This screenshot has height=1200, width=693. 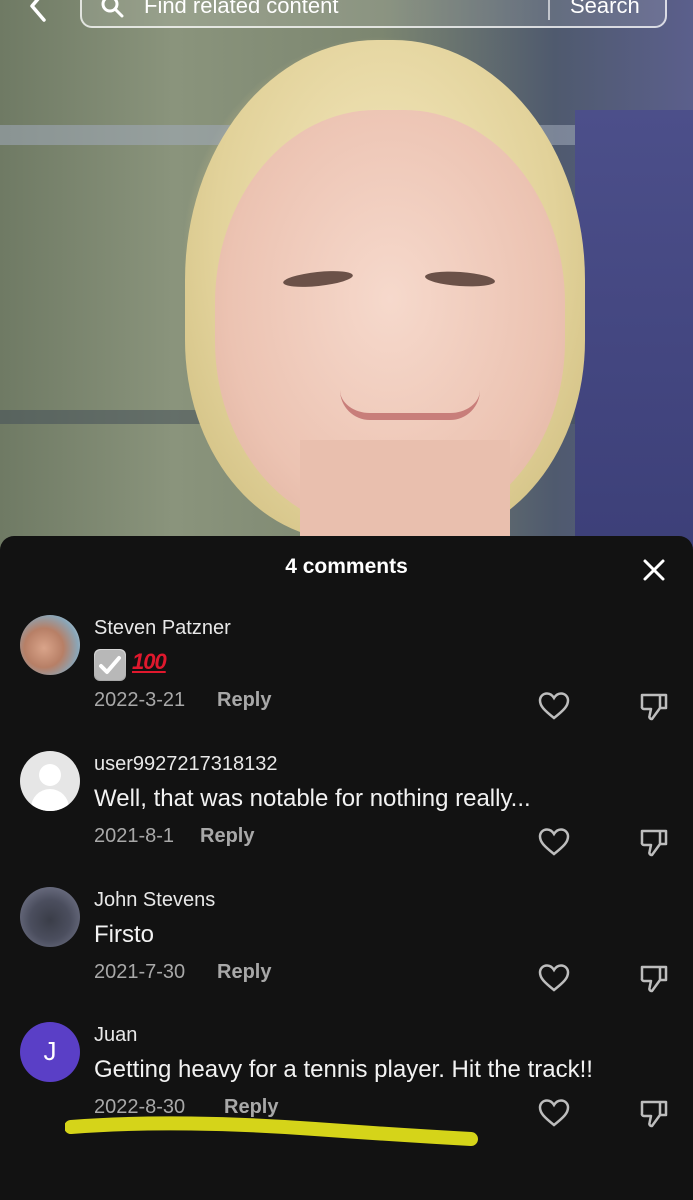 What do you see at coordinates (149, 661) in the screenshot?
I see `hundred-points-emoji: 100` at bounding box center [149, 661].